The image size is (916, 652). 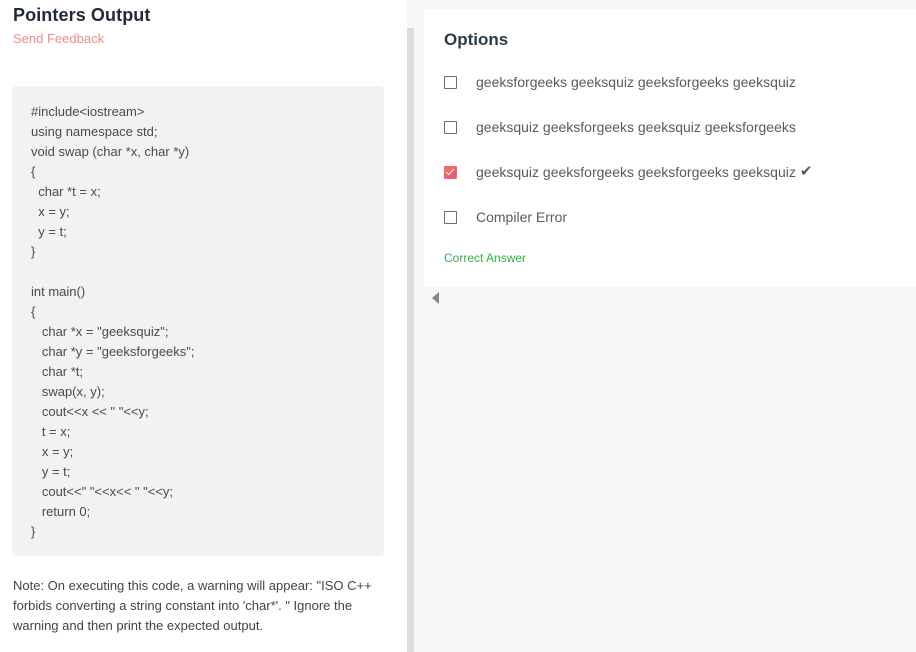 What do you see at coordinates (102, 491) in the screenshot?
I see `code-line: cout<<" "<<x<< " "<<y;` at bounding box center [102, 491].